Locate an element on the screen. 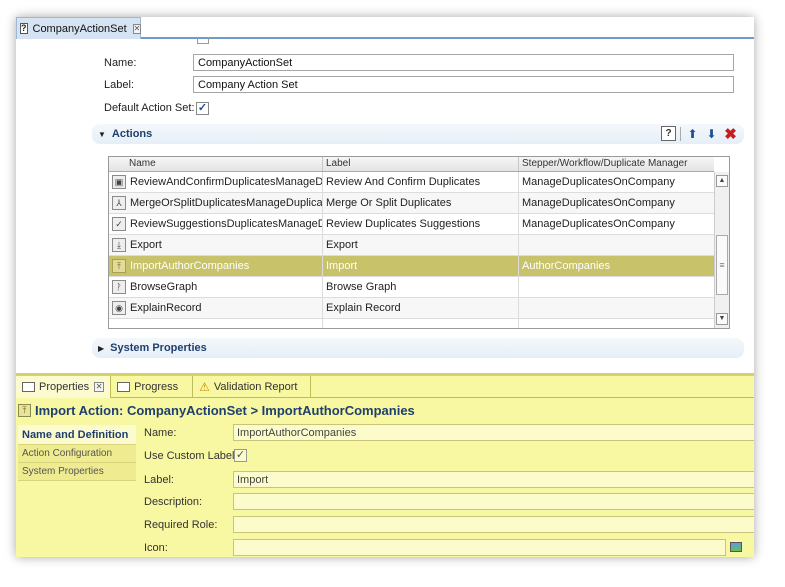 The height and width of the screenshot is (587, 785). nav-system-properties: System Properties is located at coordinates (77, 472).